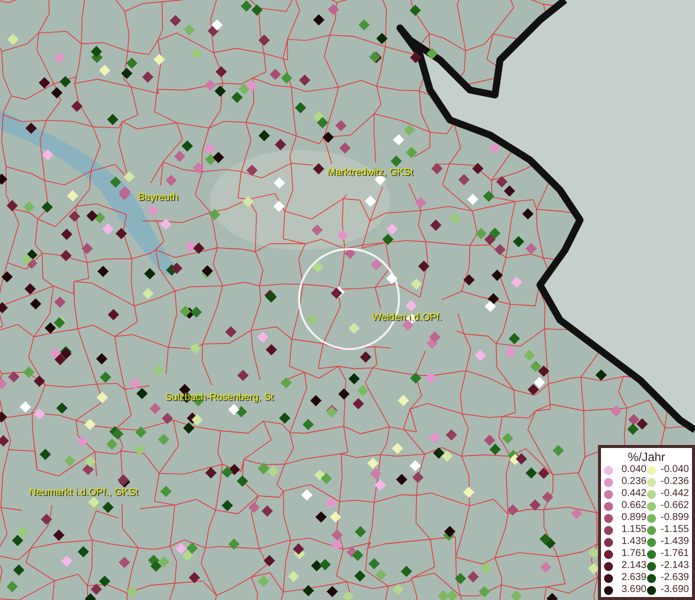 Image resolution: width=695 pixels, height=600 pixels. What do you see at coordinates (633, 470) in the screenshot?
I see `legend-value: 0.040` at bounding box center [633, 470].